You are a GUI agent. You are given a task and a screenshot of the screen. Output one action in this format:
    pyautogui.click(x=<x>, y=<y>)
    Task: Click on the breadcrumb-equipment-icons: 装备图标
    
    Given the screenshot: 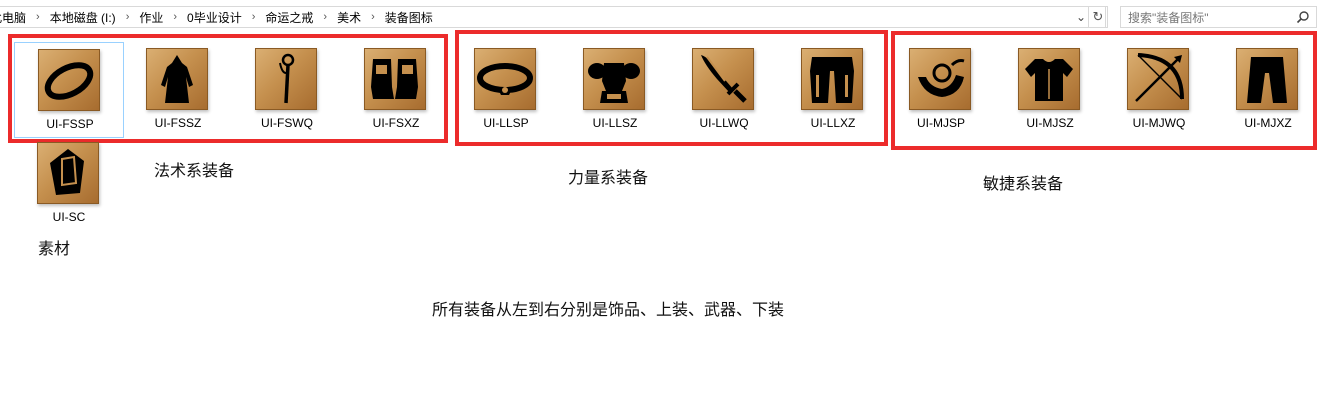 What is the action you would take?
    pyautogui.click(x=409, y=17)
    